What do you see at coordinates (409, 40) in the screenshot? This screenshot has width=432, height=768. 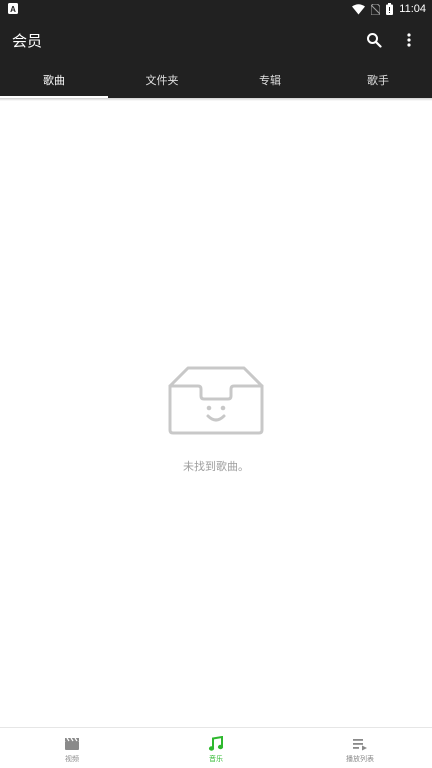 I see `more-vert-icon` at bounding box center [409, 40].